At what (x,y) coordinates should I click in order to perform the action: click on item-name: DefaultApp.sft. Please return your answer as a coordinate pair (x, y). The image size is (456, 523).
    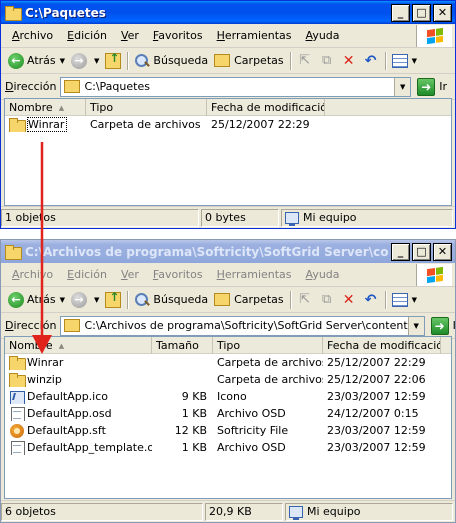
    Looking at the image, I should click on (66, 430).